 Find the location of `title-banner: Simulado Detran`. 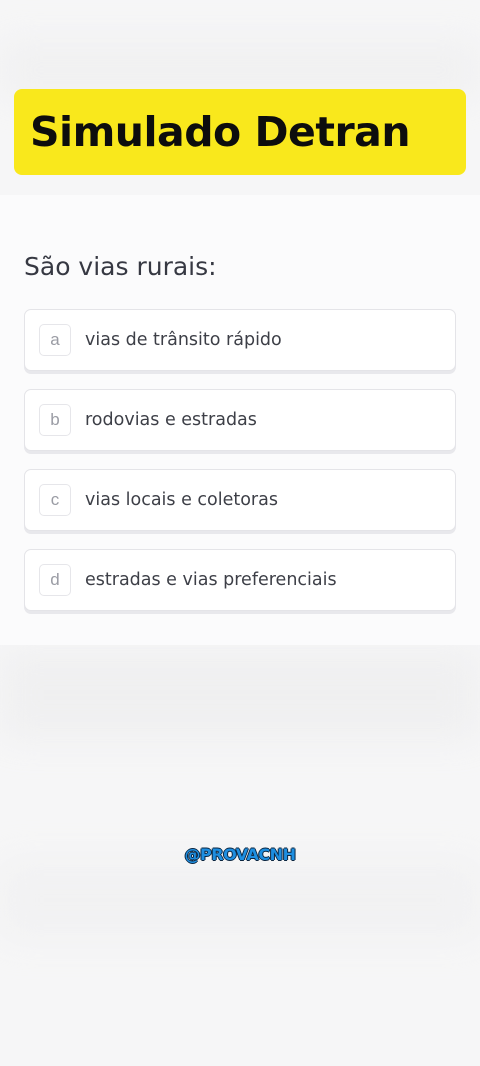

title-banner: Simulado Detran is located at coordinates (240, 132).